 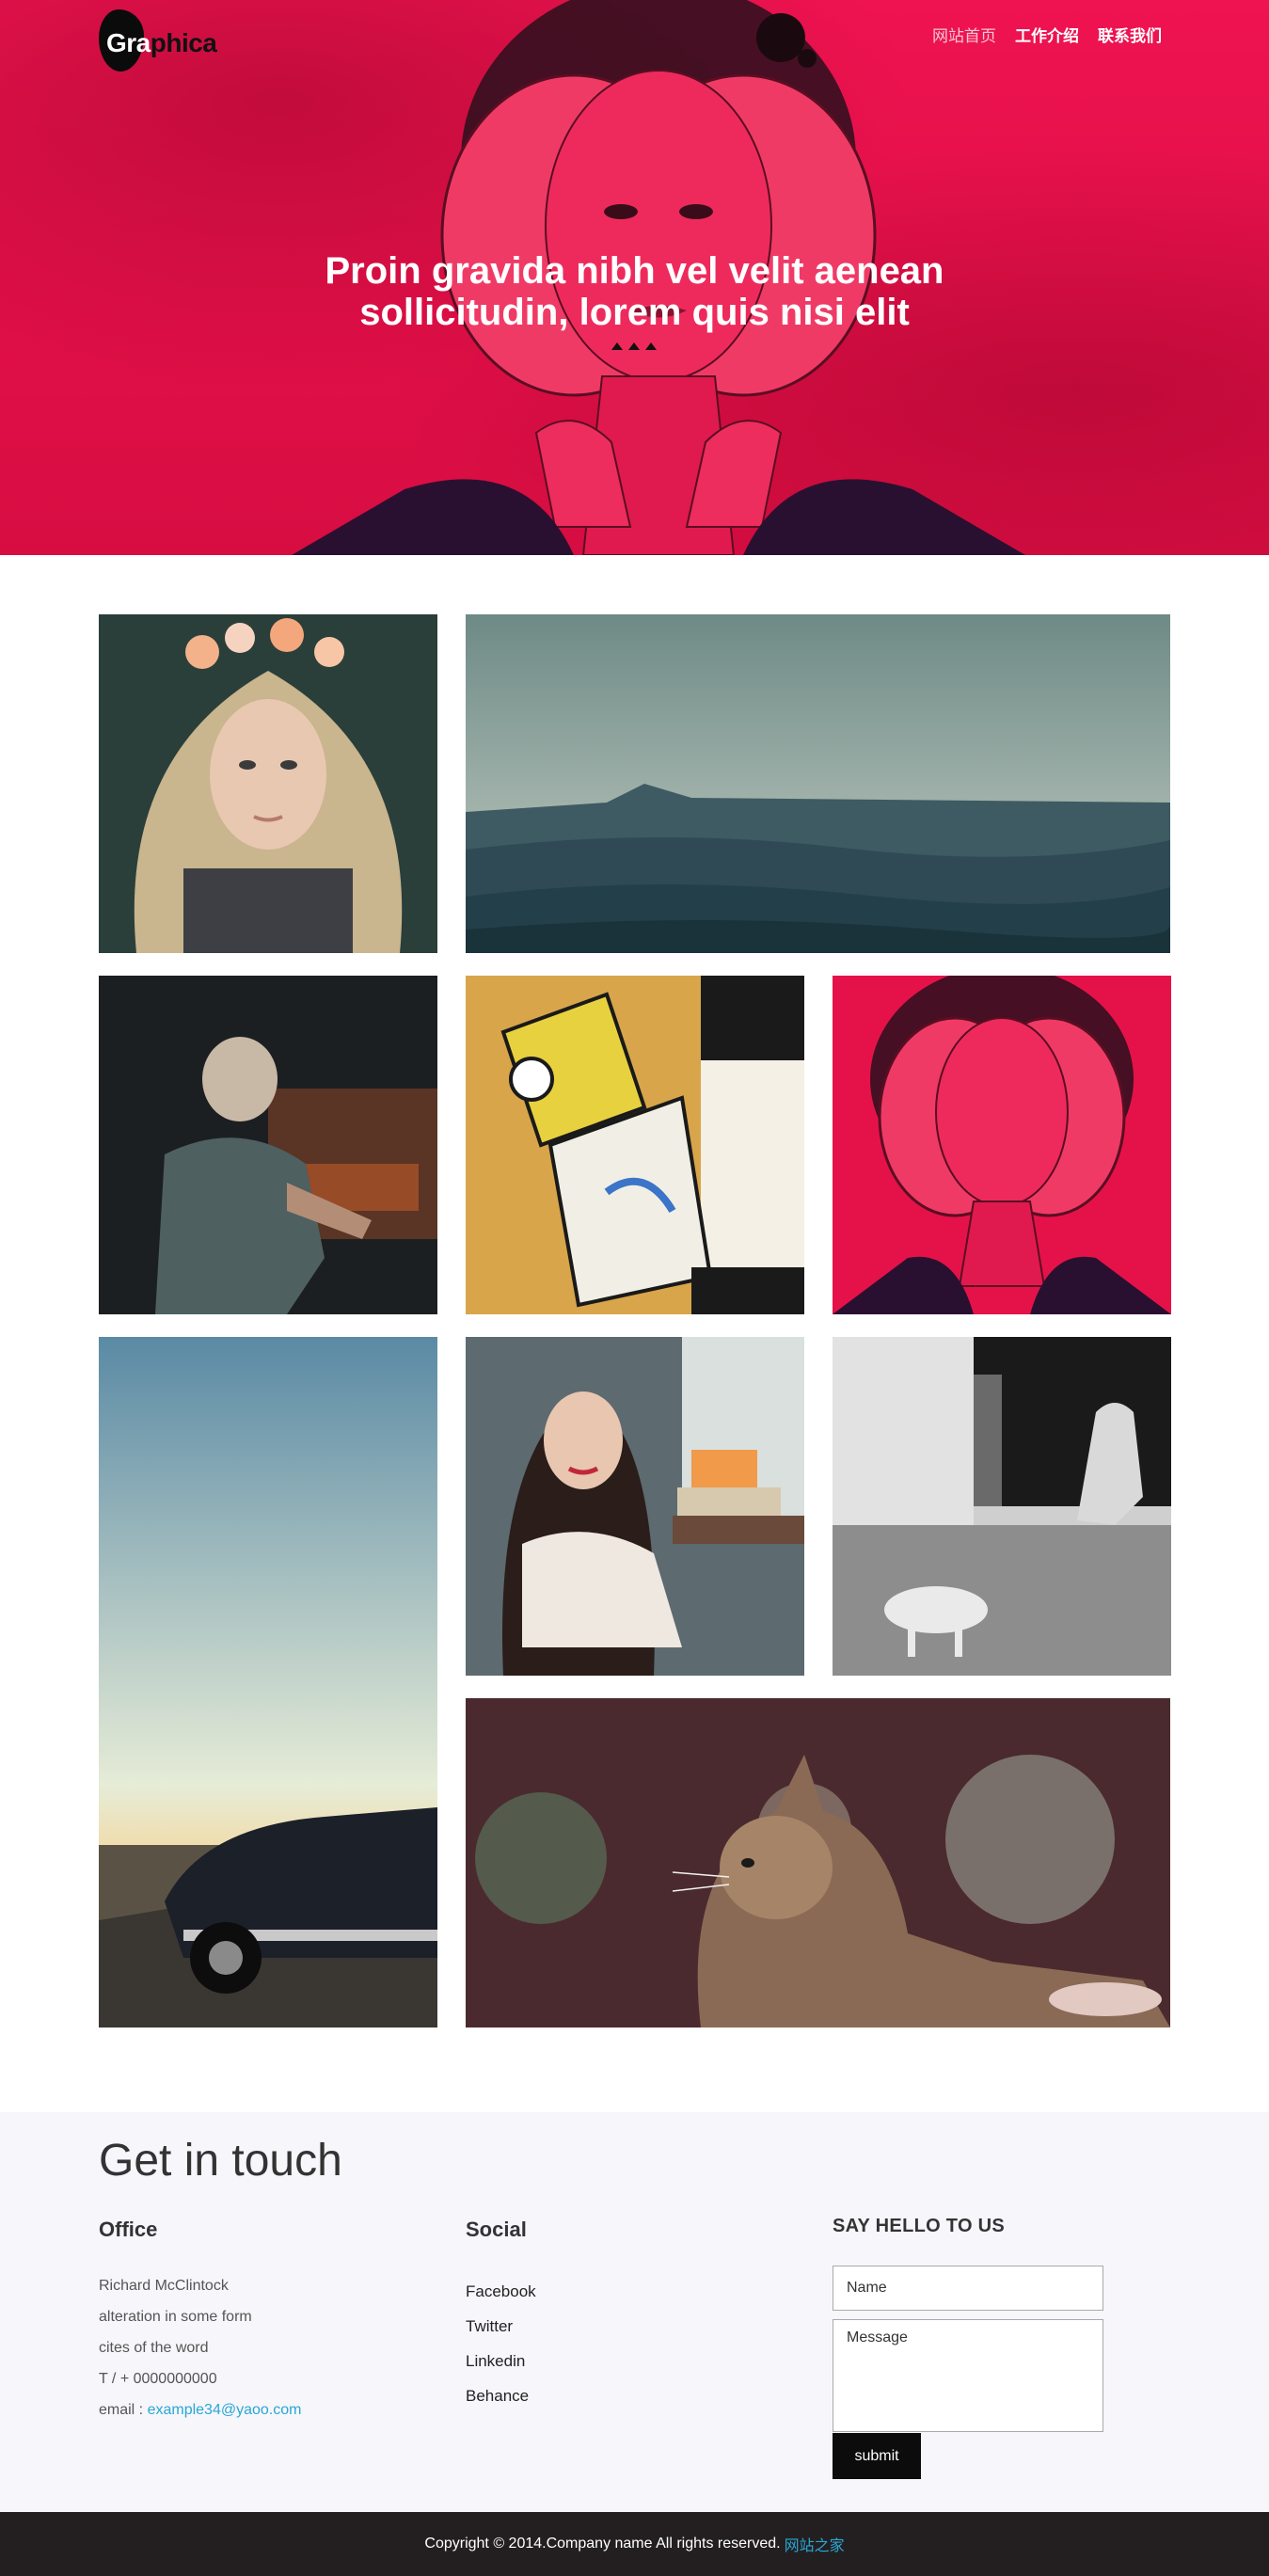 I want to click on gallery-tile-abstract-painting, so click(x=635, y=1145).